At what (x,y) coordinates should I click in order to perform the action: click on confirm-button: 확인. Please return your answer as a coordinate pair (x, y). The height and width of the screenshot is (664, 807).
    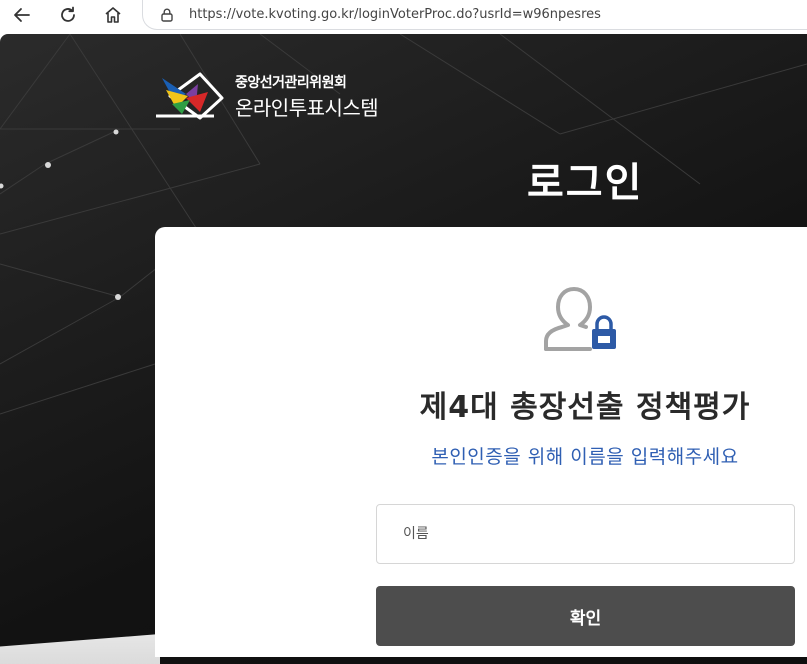
    Looking at the image, I should click on (585, 616).